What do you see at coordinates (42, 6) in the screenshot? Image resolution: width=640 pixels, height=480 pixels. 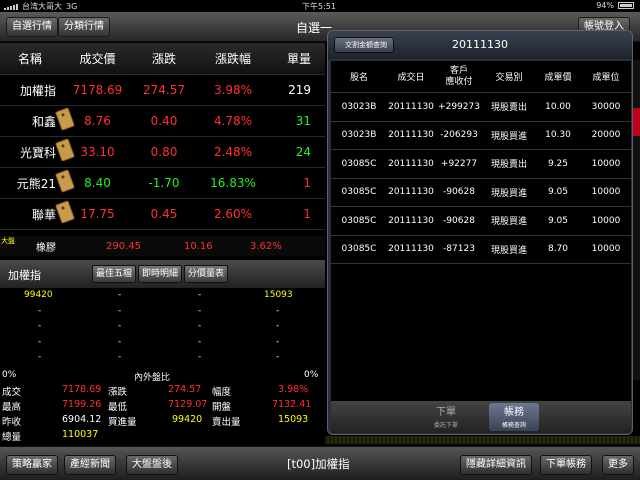 I see `carrier-label: 台湾大哥大` at bounding box center [42, 6].